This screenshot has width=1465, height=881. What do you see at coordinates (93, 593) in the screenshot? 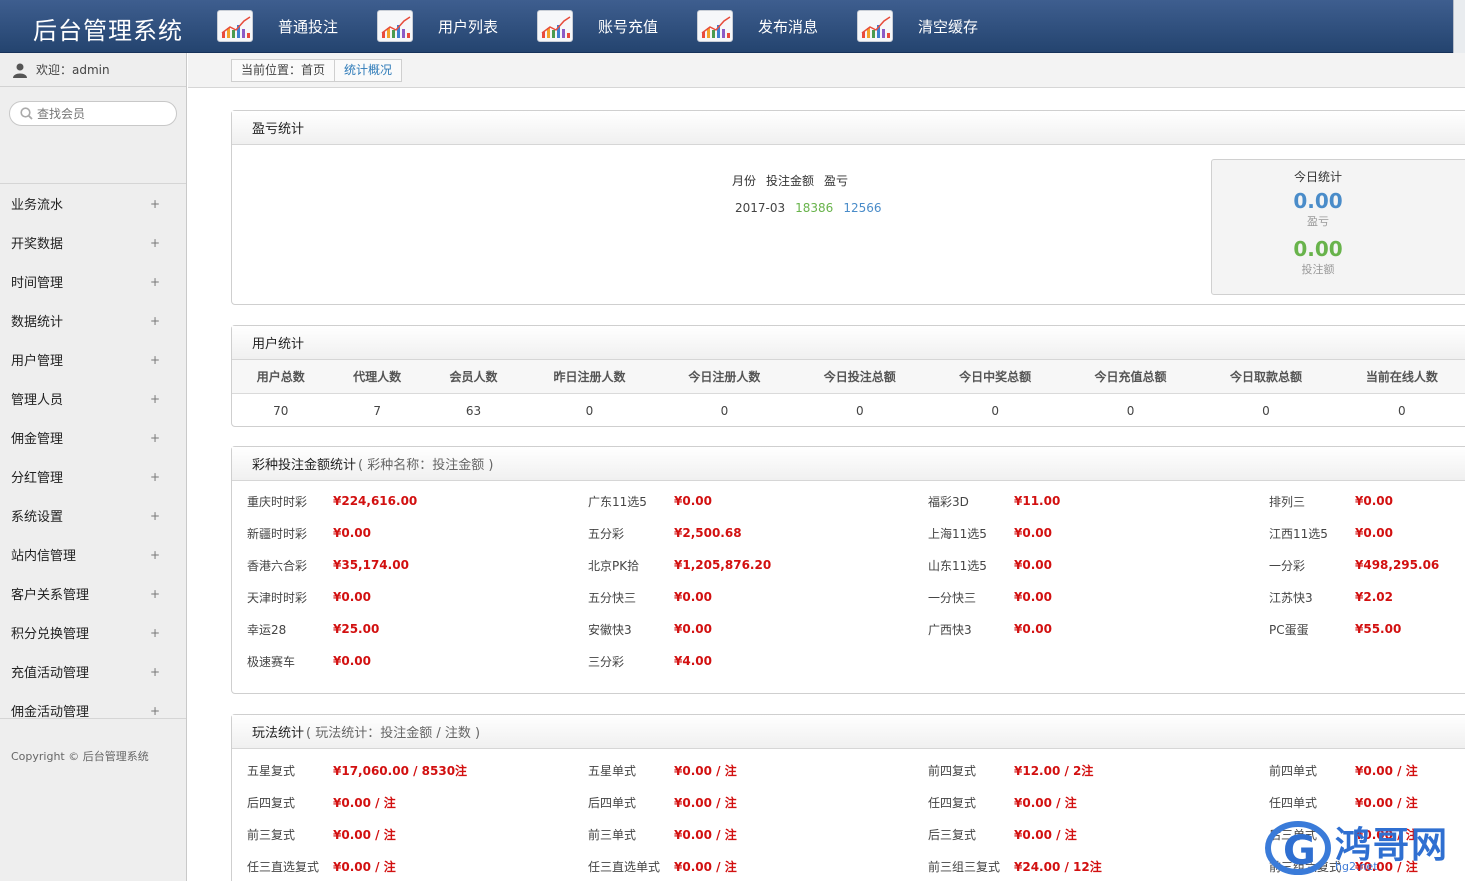
I see `sidebar-menu-item: 客户关系管理 +` at bounding box center [93, 593].